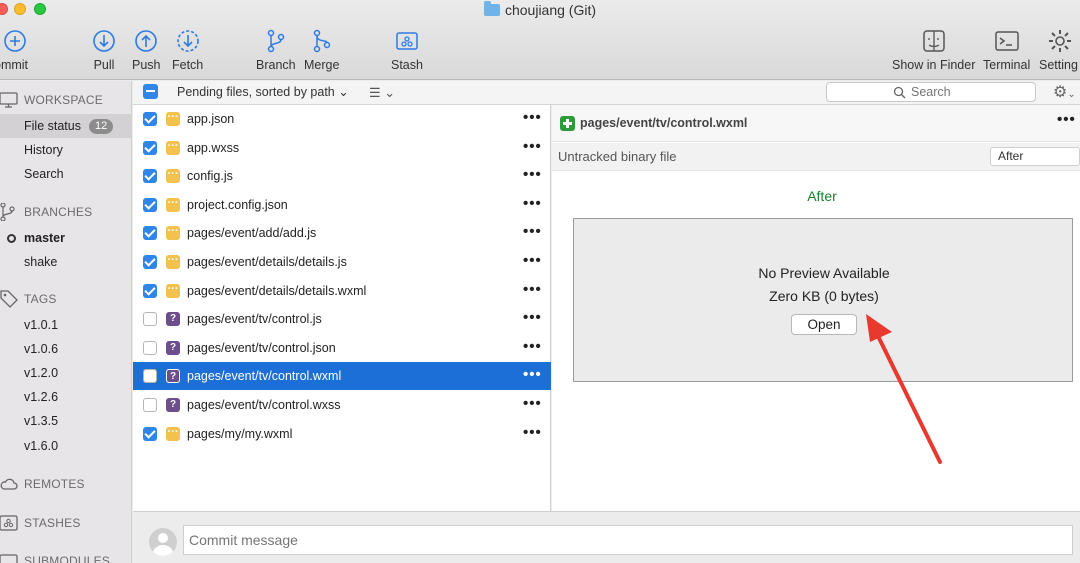  I want to click on sort-dropdown: Pending files, sorted by path ⌄, so click(263, 91).